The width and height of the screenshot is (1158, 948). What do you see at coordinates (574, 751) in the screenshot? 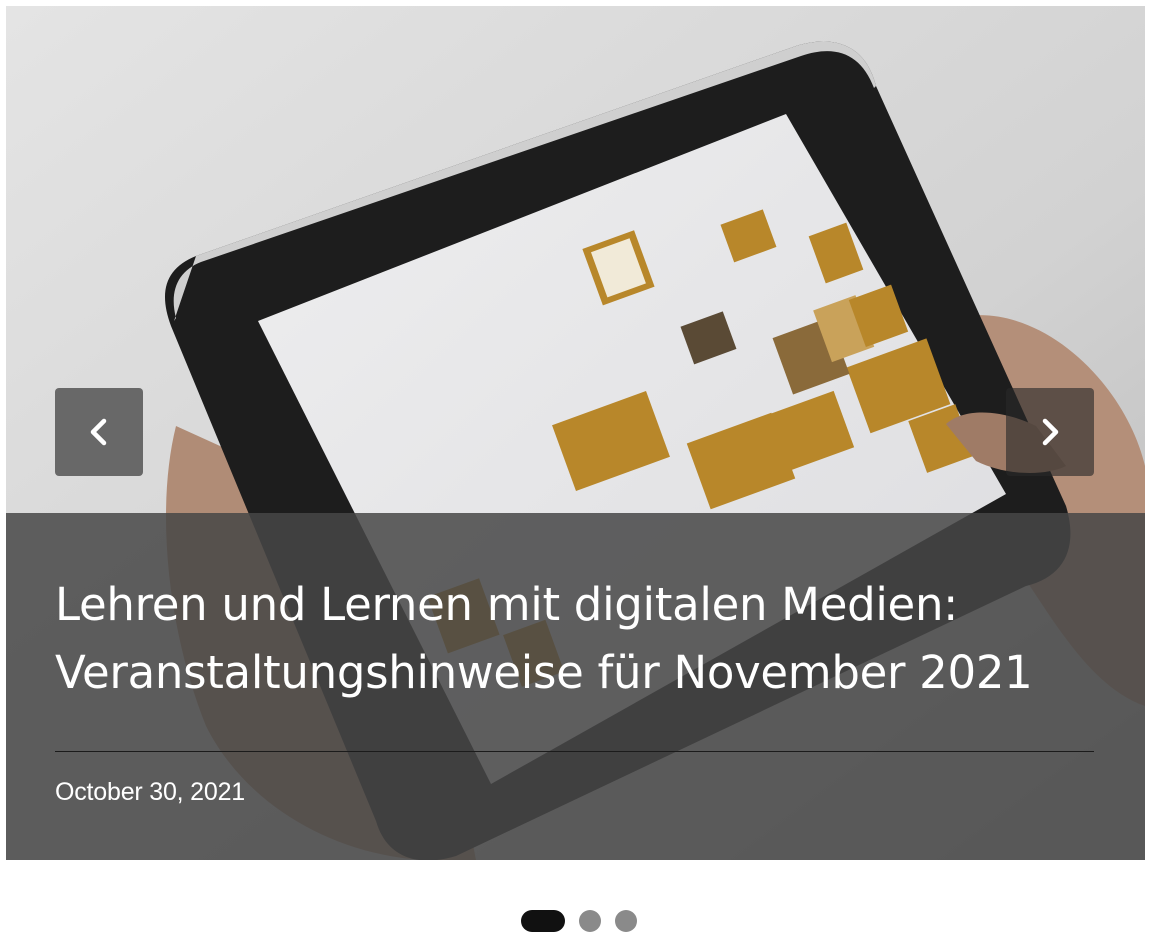
I see `caption-divider` at bounding box center [574, 751].